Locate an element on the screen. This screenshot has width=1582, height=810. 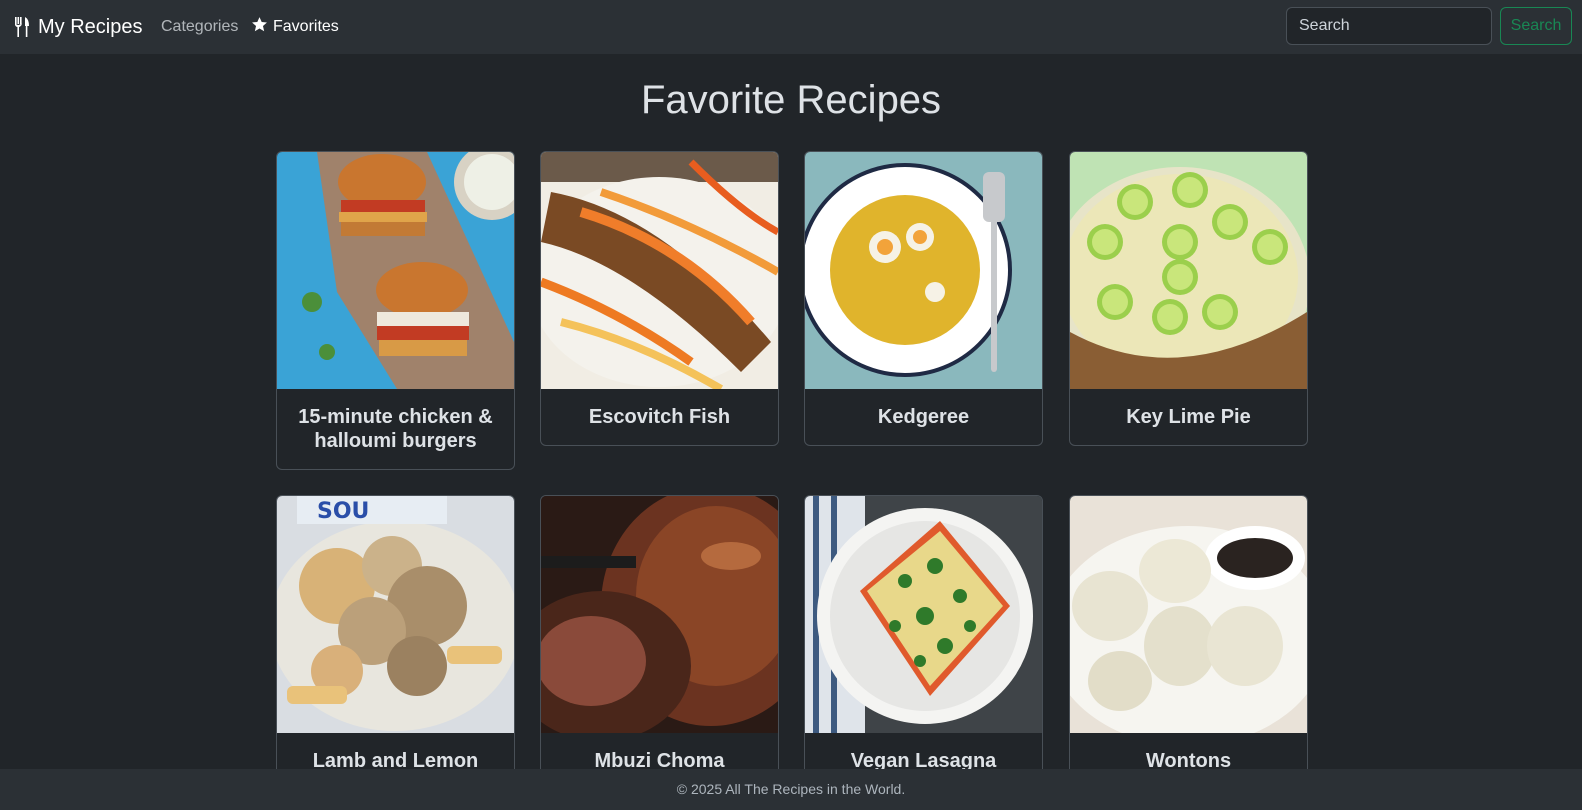
nav-categories-label: Categories is located at coordinates (200, 26).